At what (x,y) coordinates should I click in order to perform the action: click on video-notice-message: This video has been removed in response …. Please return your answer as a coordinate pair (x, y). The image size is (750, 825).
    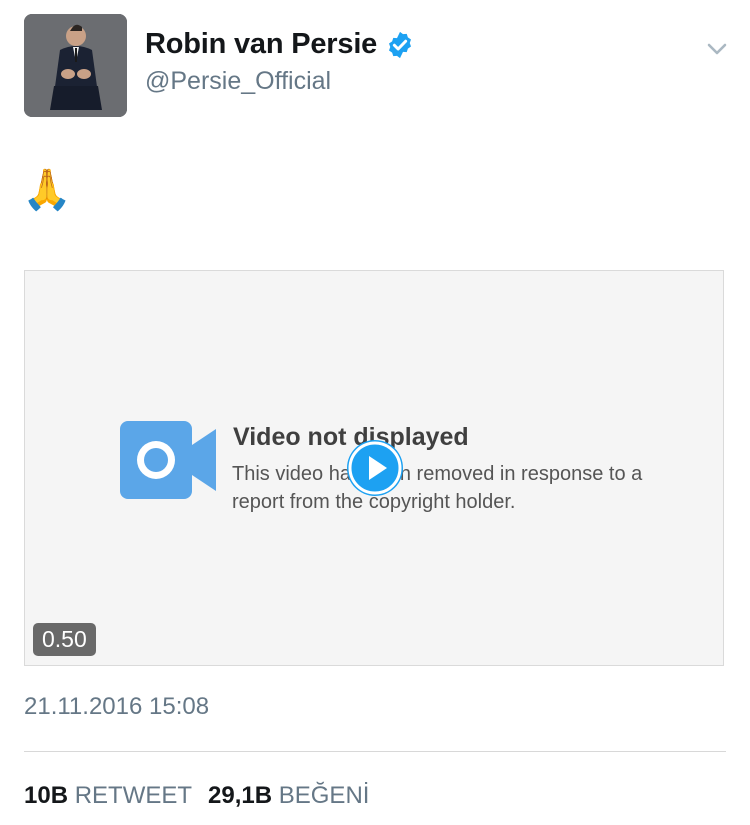
    Looking at the image, I should click on (437, 488).